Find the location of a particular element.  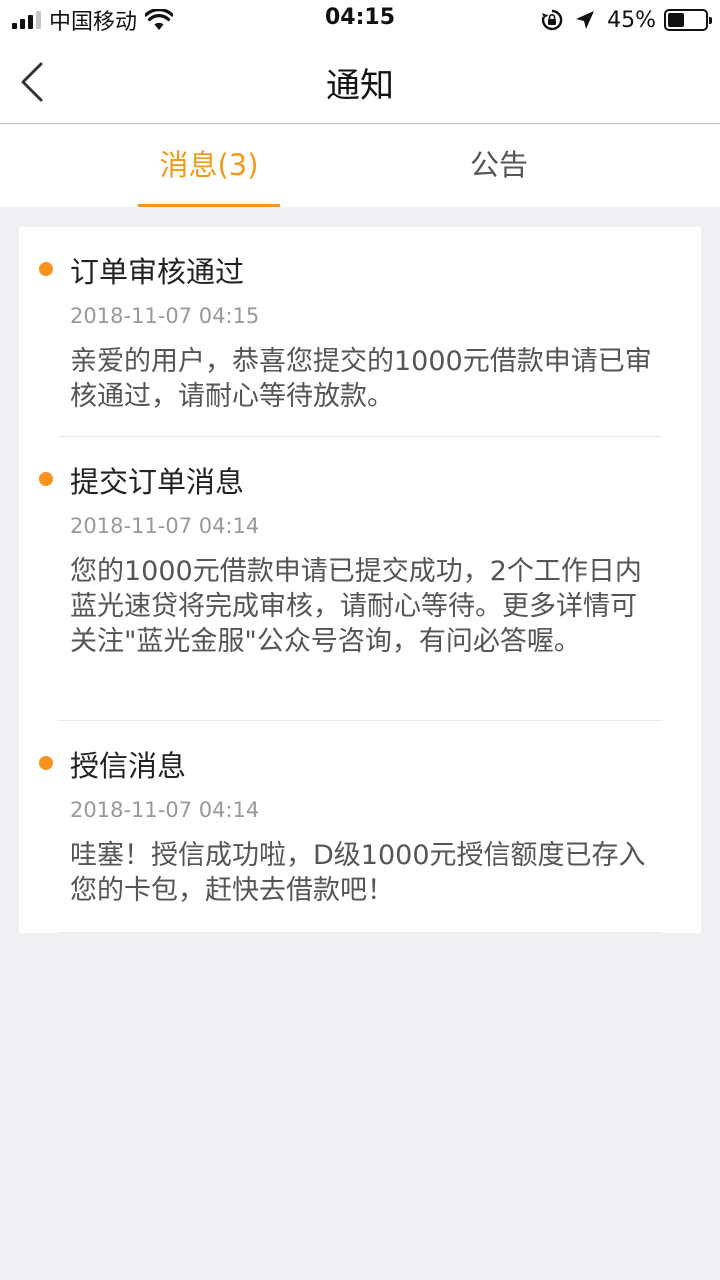

tab-announcements: 公告 is located at coordinates (499, 166).